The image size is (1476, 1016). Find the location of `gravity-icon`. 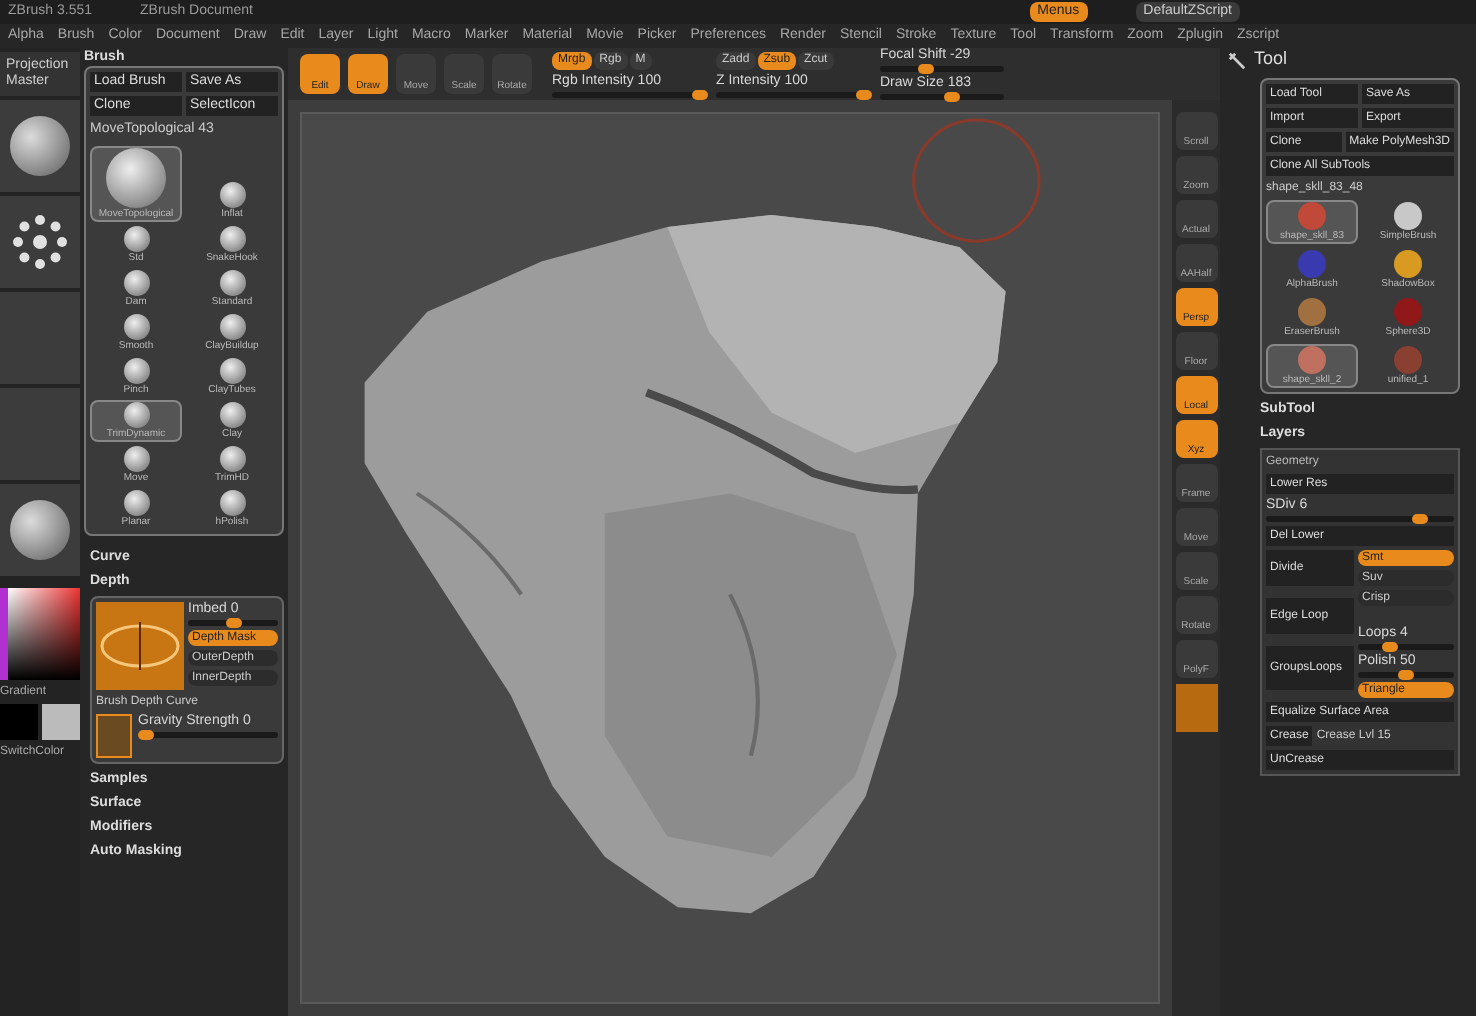

gravity-icon is located at coordinates (114, 735).